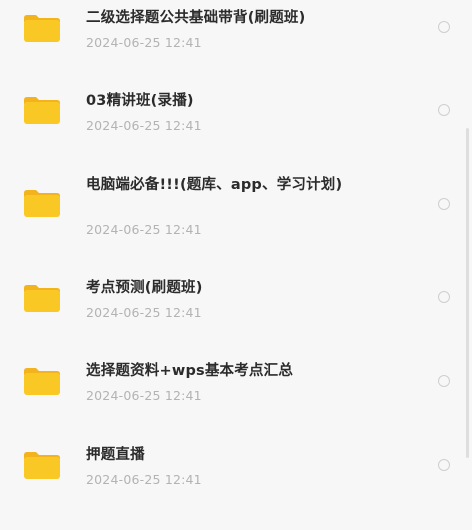 The height and width of the screenshot is (530, 472). I want to click on file-name: 选择题资料+wps基本考点汇总, so click(190, 371).